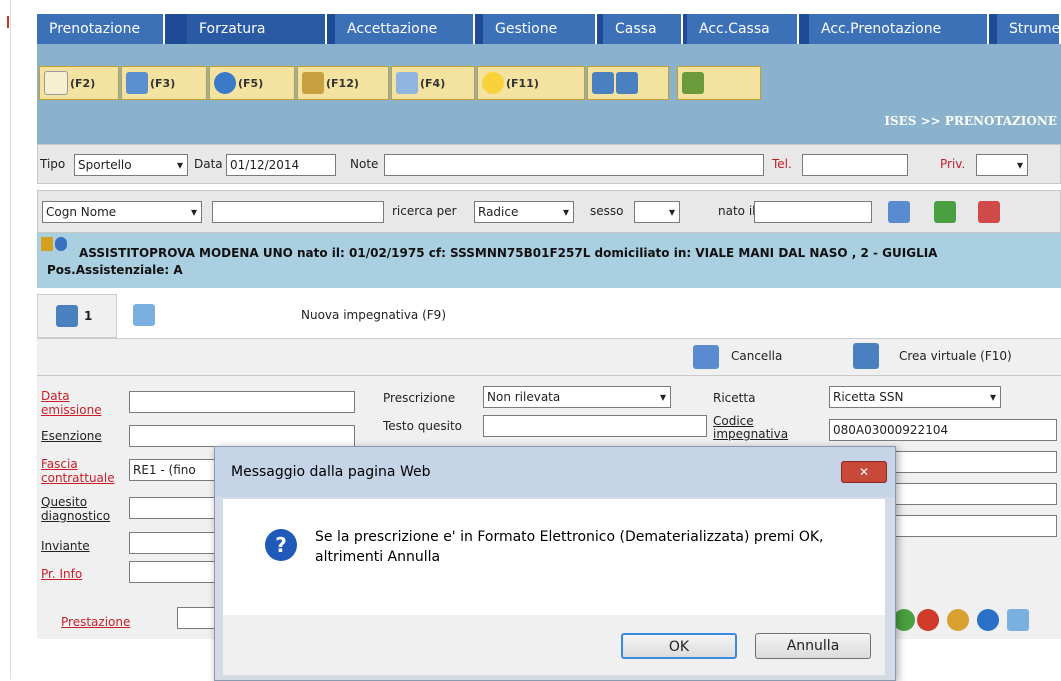 Image resolution: width=1061 pixels, height=681 pixels. What do you see at coordinates (405, 29) in the screenshot?
I see `tab-accettazione: Accettazione` at bounding box center [405, 29].